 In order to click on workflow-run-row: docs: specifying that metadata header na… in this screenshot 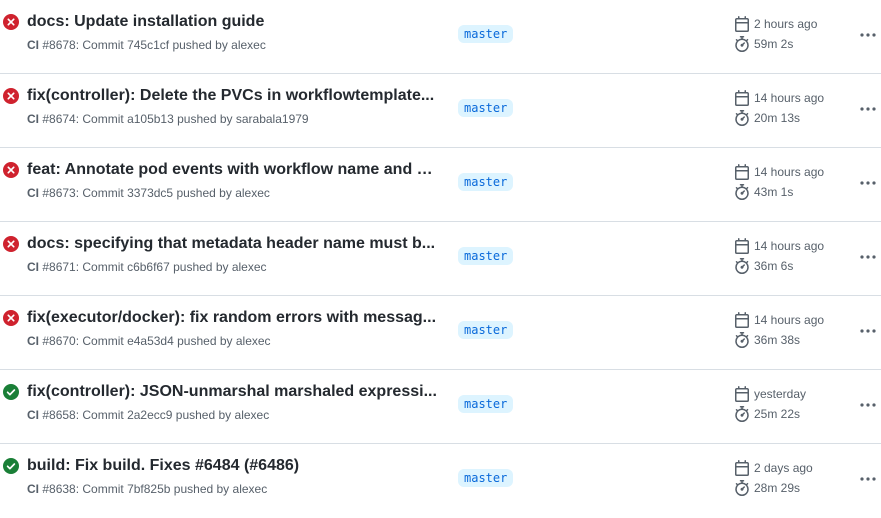, I will do `click(440, 259)`.